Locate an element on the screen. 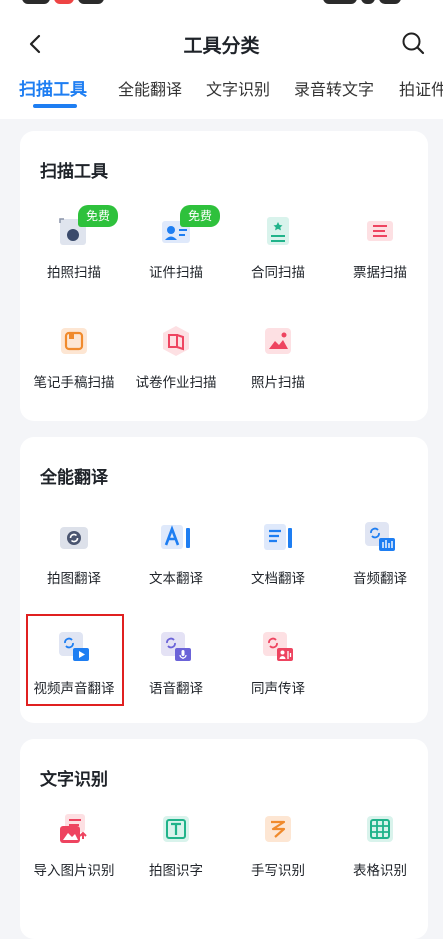 The height and width of the screenshot is (939, 443). tool-table-ocr: 表格识别 is located at coordinates (380, 849).